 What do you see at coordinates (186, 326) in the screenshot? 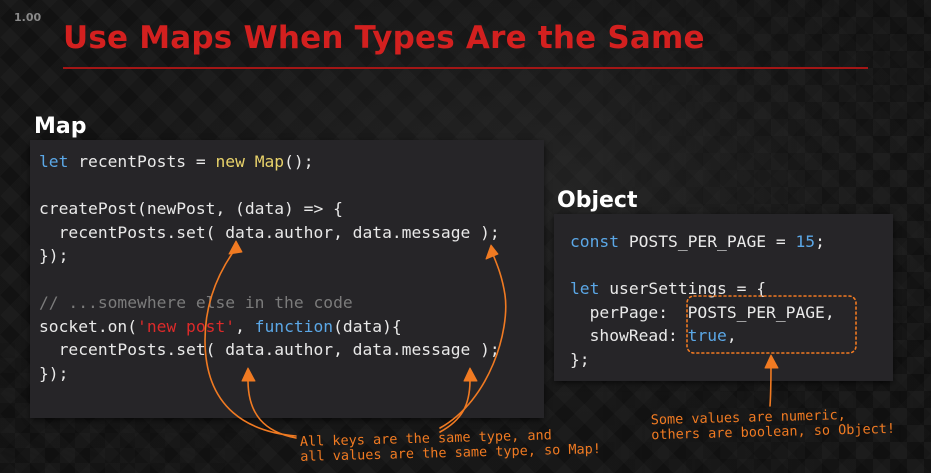
I see `string-literal: 'new post'` at bounding box center [186, 326].